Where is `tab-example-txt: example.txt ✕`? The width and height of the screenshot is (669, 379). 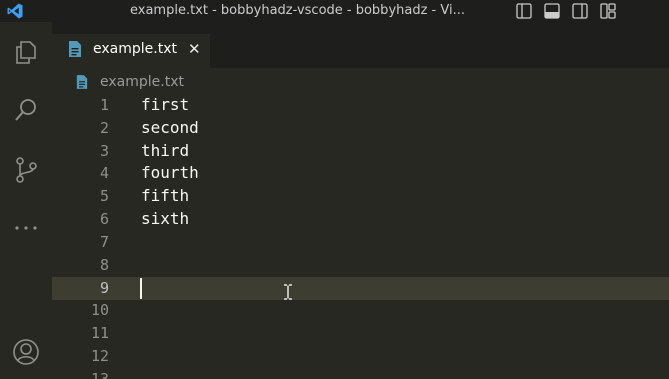
tab-example-txt: example.txt ✕ is located at coordinates (131, 51).